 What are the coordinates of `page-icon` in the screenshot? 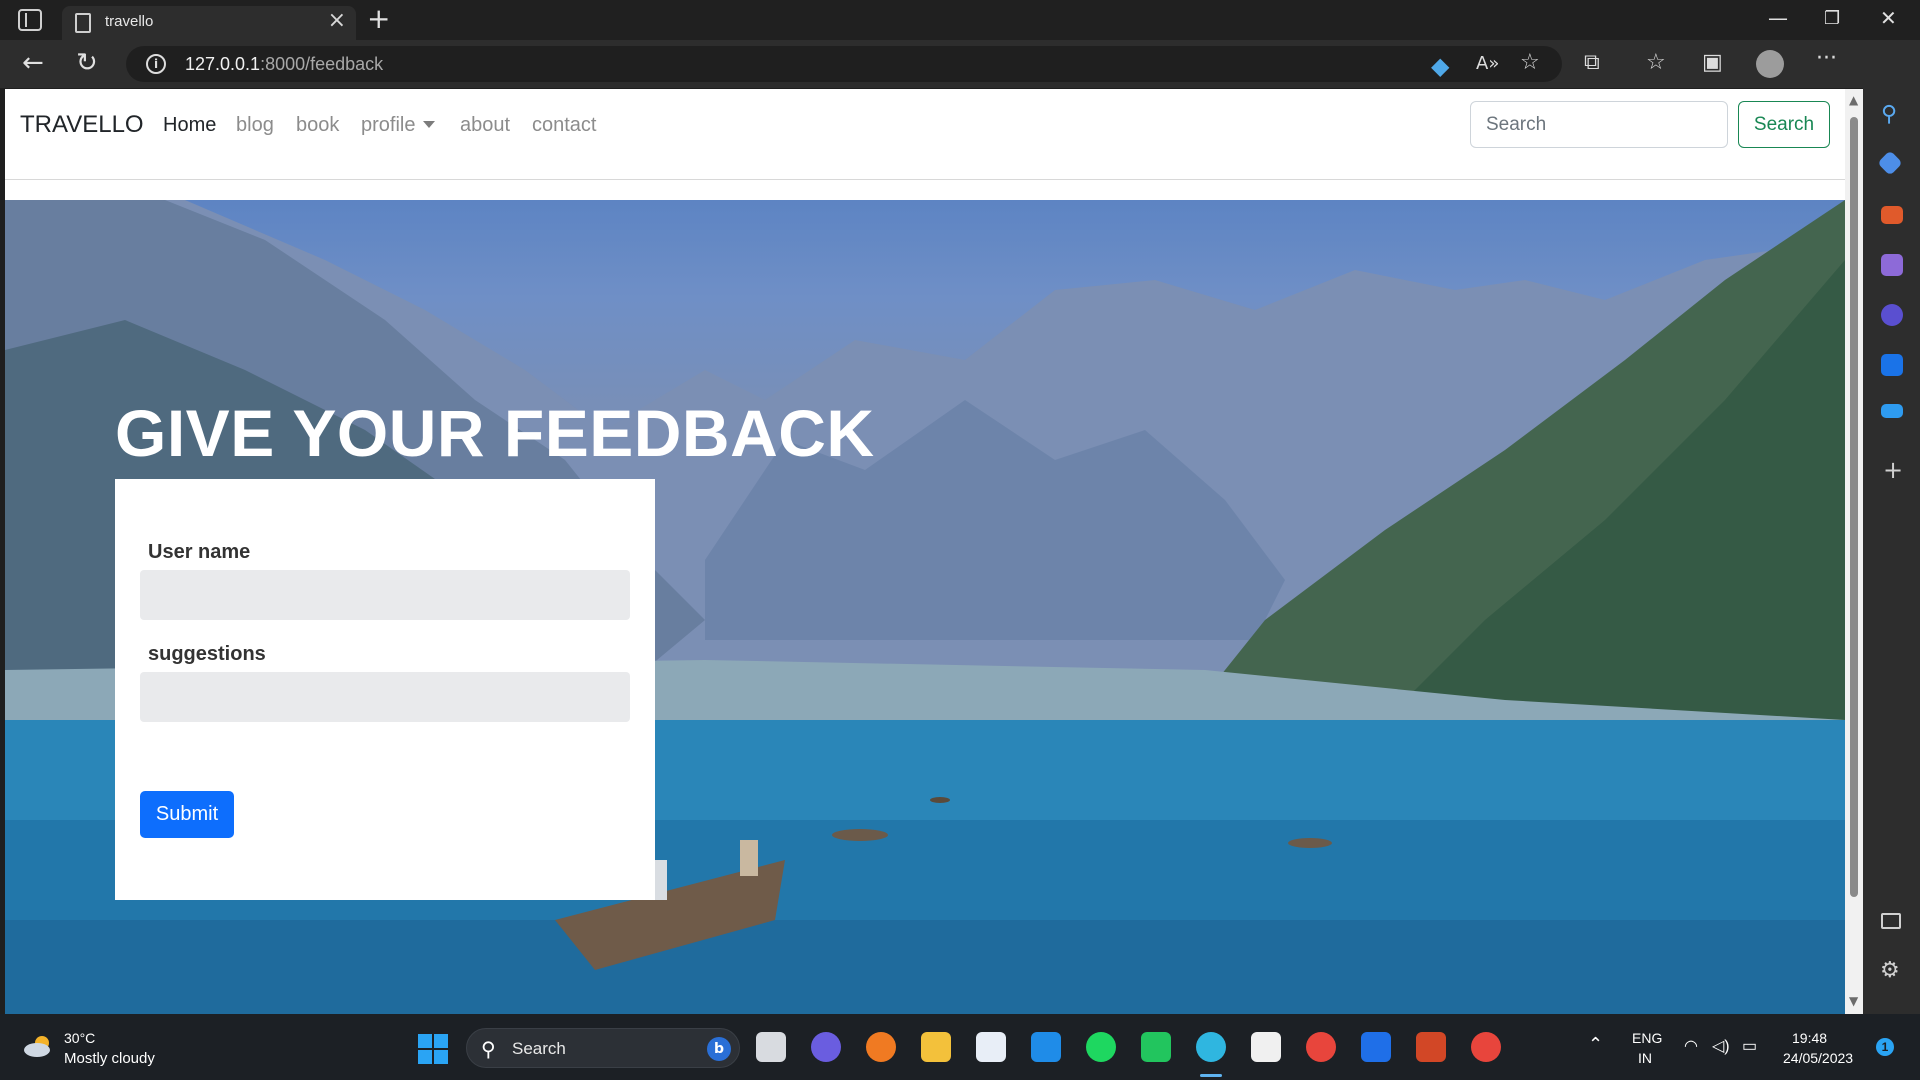 It's located at (83, 23).